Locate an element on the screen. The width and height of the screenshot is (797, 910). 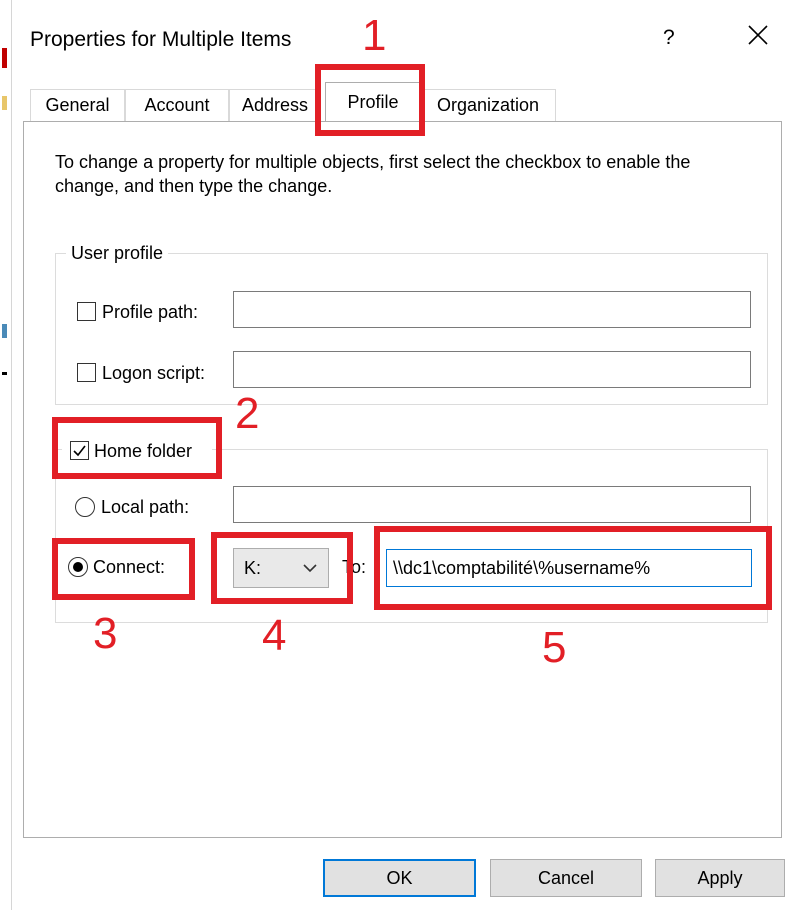
local-path-radio is located at coordinates (85, 507).